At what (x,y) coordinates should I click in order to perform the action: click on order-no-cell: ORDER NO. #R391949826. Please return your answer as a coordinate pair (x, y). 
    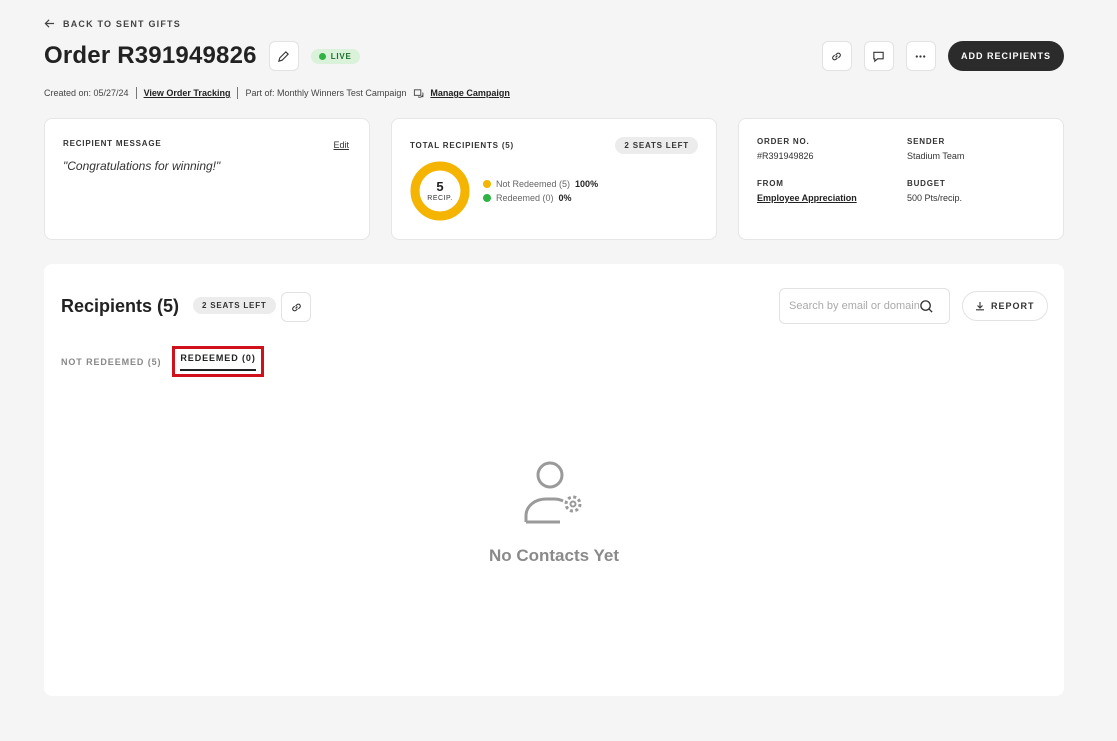
    Looking at the image, I should click on (832, 149).